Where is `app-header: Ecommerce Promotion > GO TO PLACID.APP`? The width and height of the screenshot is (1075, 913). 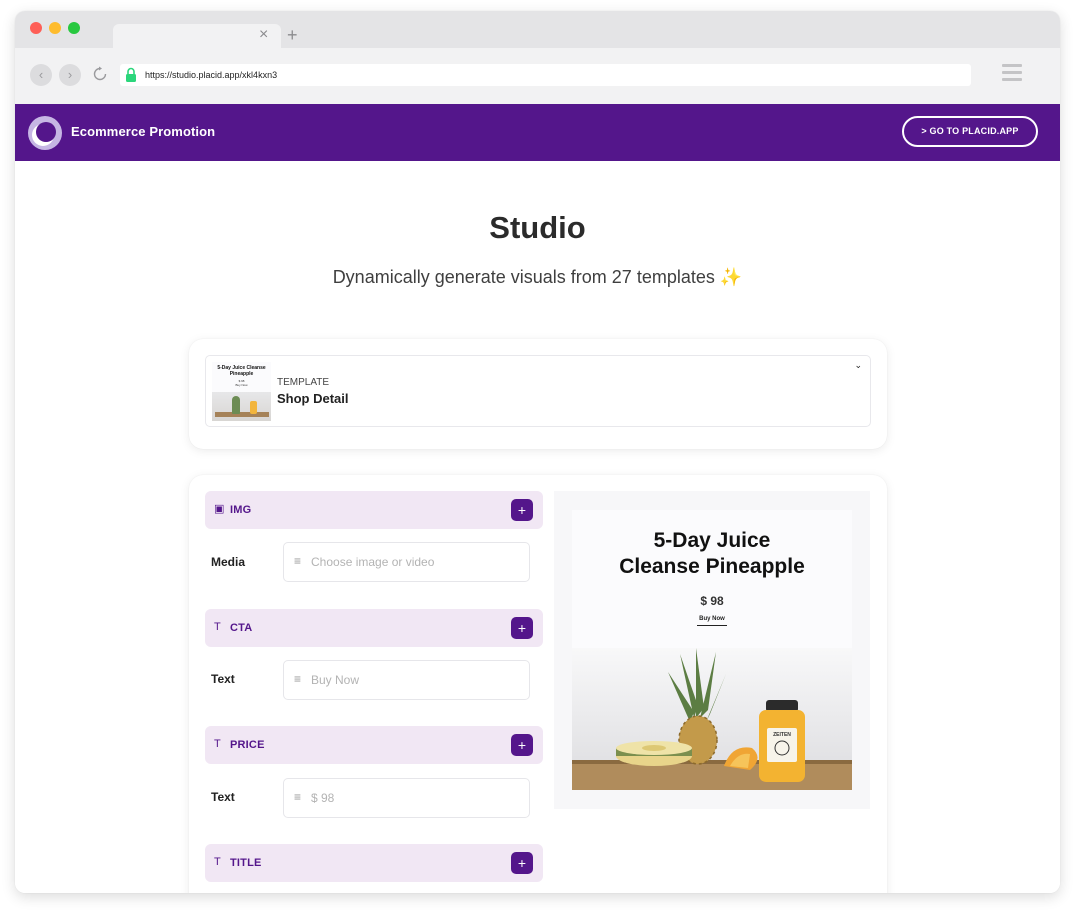 app-header: Ecommerce Promotion > GO TO PLACID.APP is located at coordinates (537, 132).